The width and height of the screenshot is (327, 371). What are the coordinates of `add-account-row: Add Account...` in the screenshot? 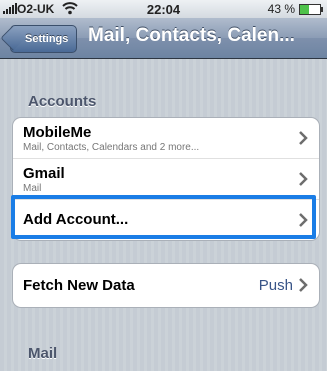 It's located at (166, 220).